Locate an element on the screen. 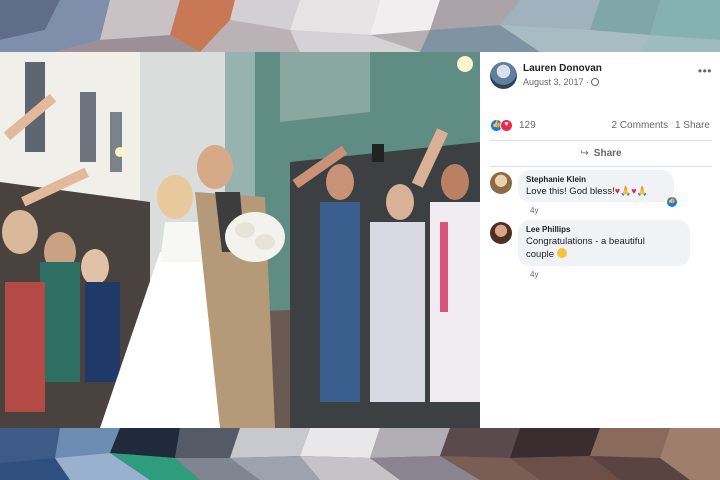 The image size is (720, 480). comment-text: Love this! God bless!♥🙏♥🙏 is located at coordinates (596, 191).